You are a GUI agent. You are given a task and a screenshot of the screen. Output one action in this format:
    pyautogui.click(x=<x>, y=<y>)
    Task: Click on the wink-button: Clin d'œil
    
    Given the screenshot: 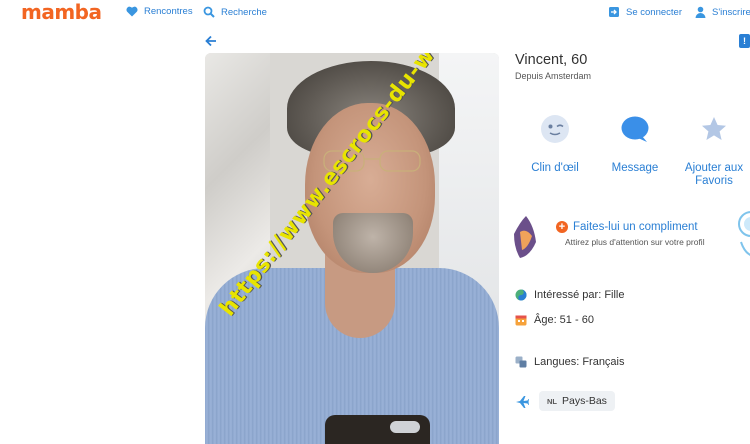 What is the action you would take?
    pyautogui.click(x=555, y=144)
    